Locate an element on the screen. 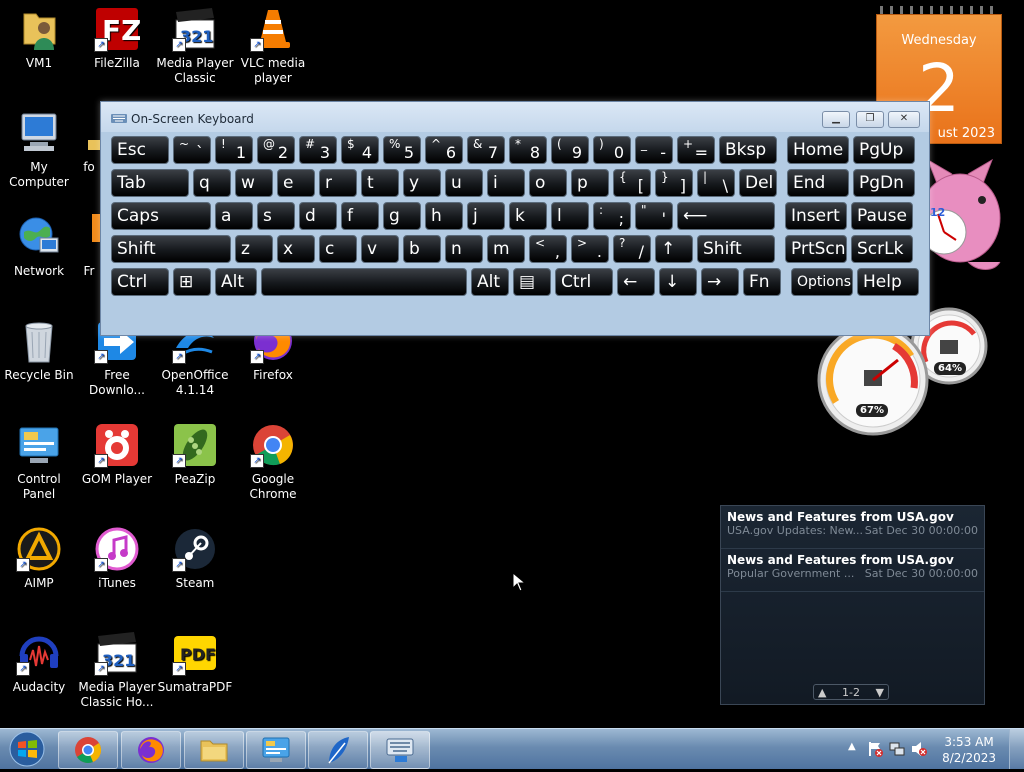 This screenshot has height=772, width=1024. desktop-icon-sumatrapdf: PDF ↗ SumatraPDF is located at coordinates (195, 662).